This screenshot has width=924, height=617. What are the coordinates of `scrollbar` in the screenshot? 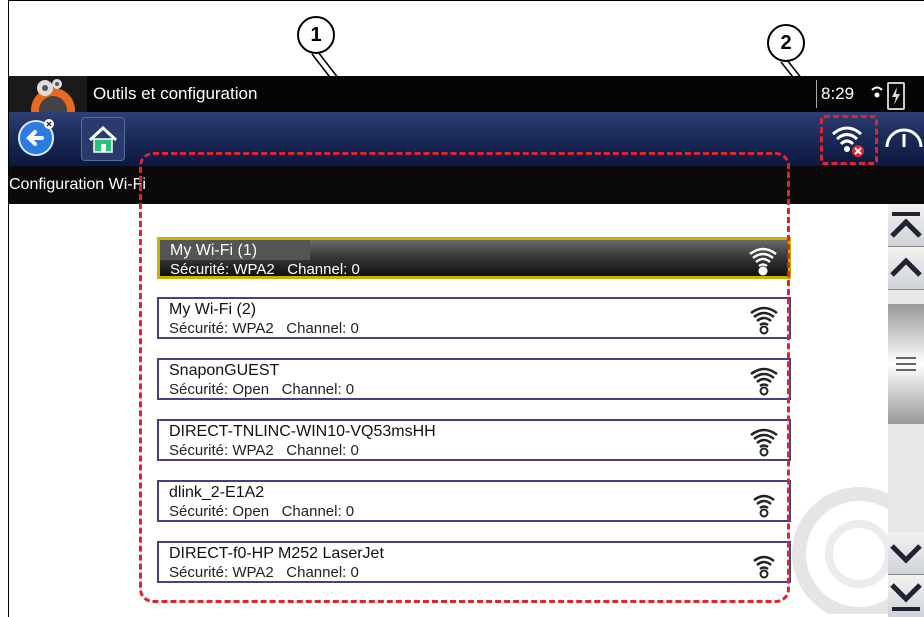 It's located at (906, 410).